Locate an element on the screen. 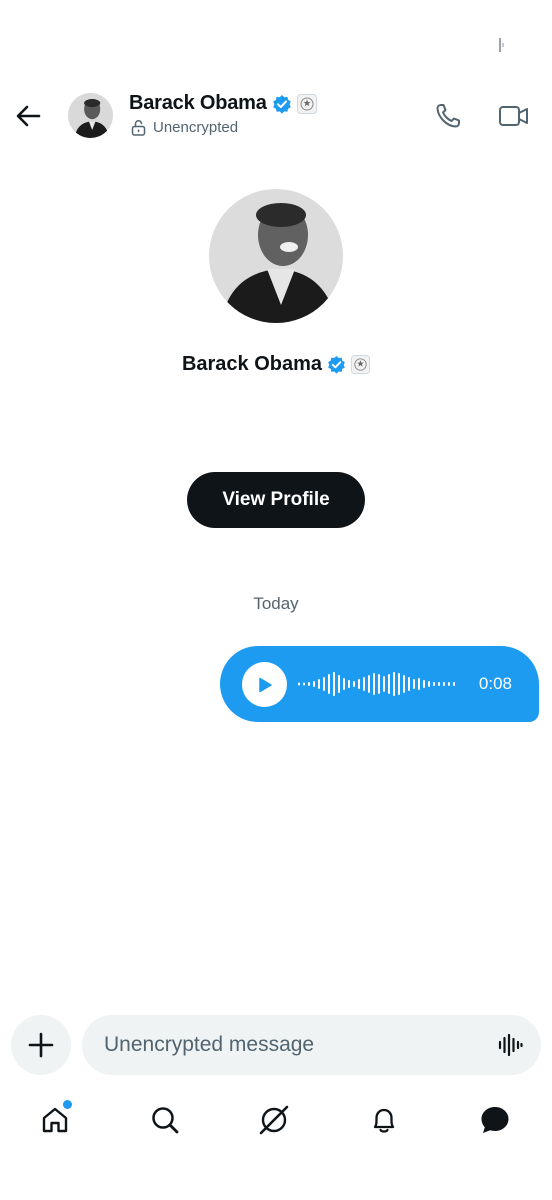 The height and width of the screenshot is (1200, 552). avatar-photo is located at coordinates (90, 115).